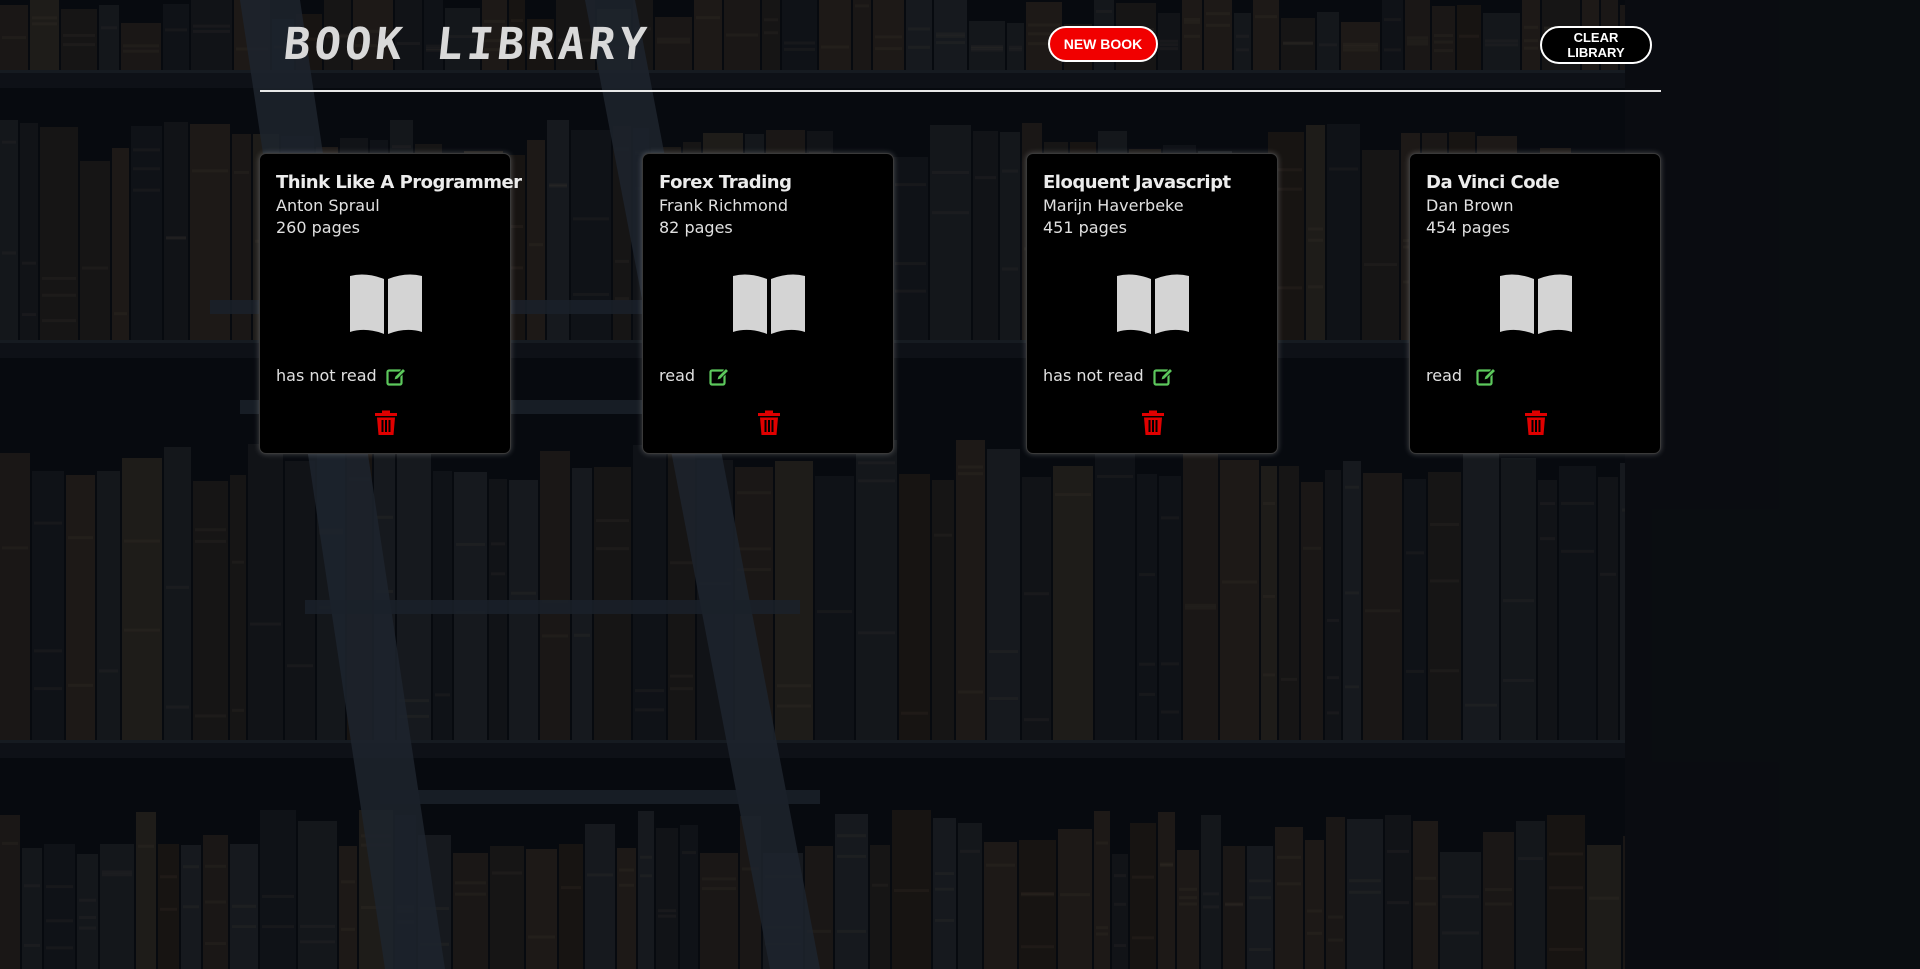  I want to click on book-author: Marijn Haverbeke, so click(1113, 205).